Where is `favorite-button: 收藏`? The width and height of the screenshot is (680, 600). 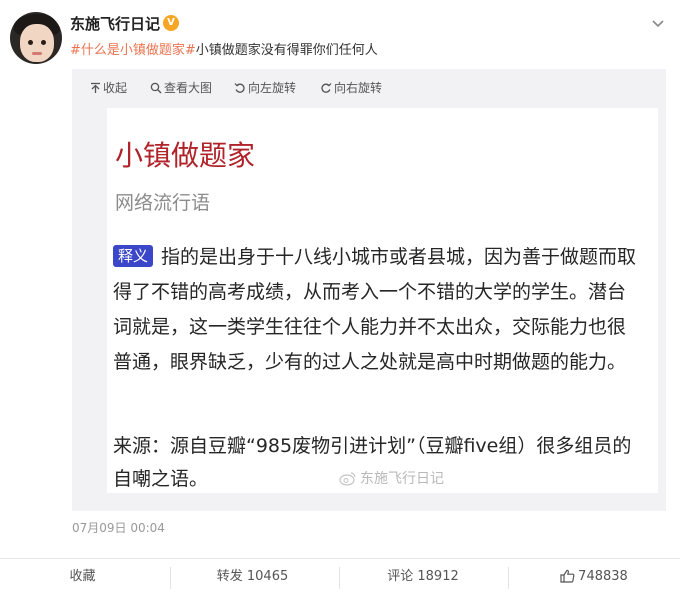 favorite-button: 收藏 is located at coordinates (82, 579).